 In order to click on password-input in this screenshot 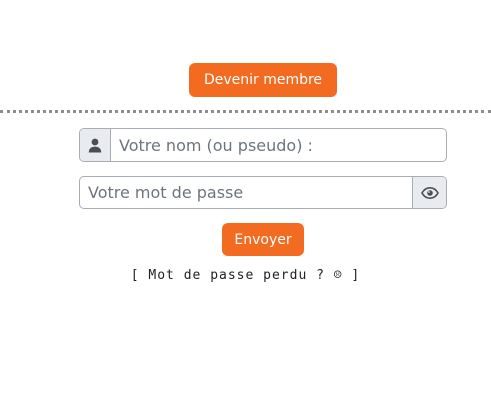, I will do `click(246, 192)`.